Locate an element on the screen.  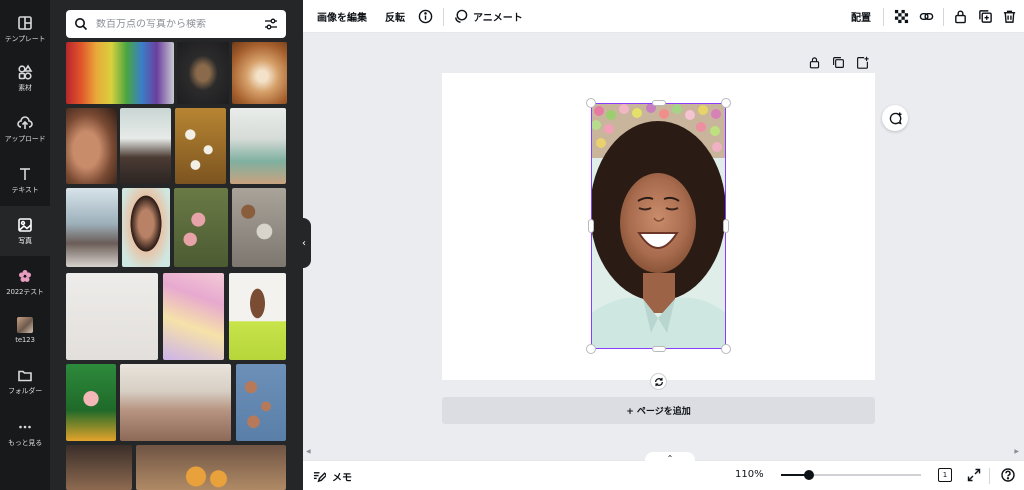
edit-image-button: 画像を編集 is located at coordinates (342, 16).